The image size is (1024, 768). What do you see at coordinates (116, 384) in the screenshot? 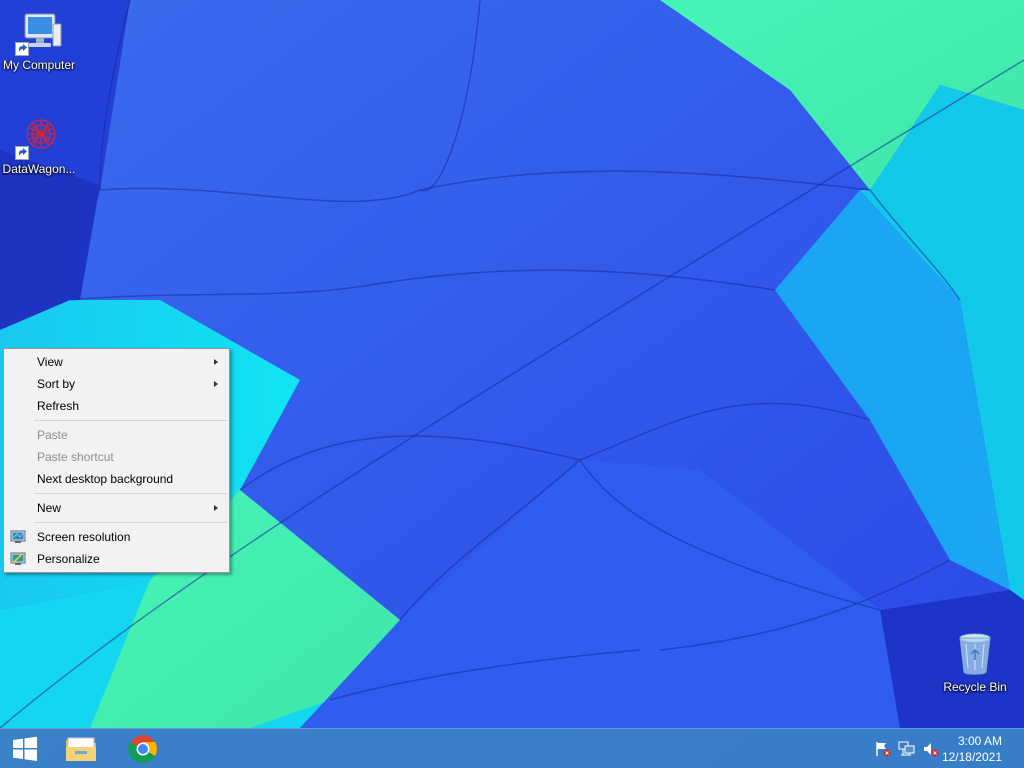
I see `menu-item-sort-by: Sort by` at bounding box center [116, 384].